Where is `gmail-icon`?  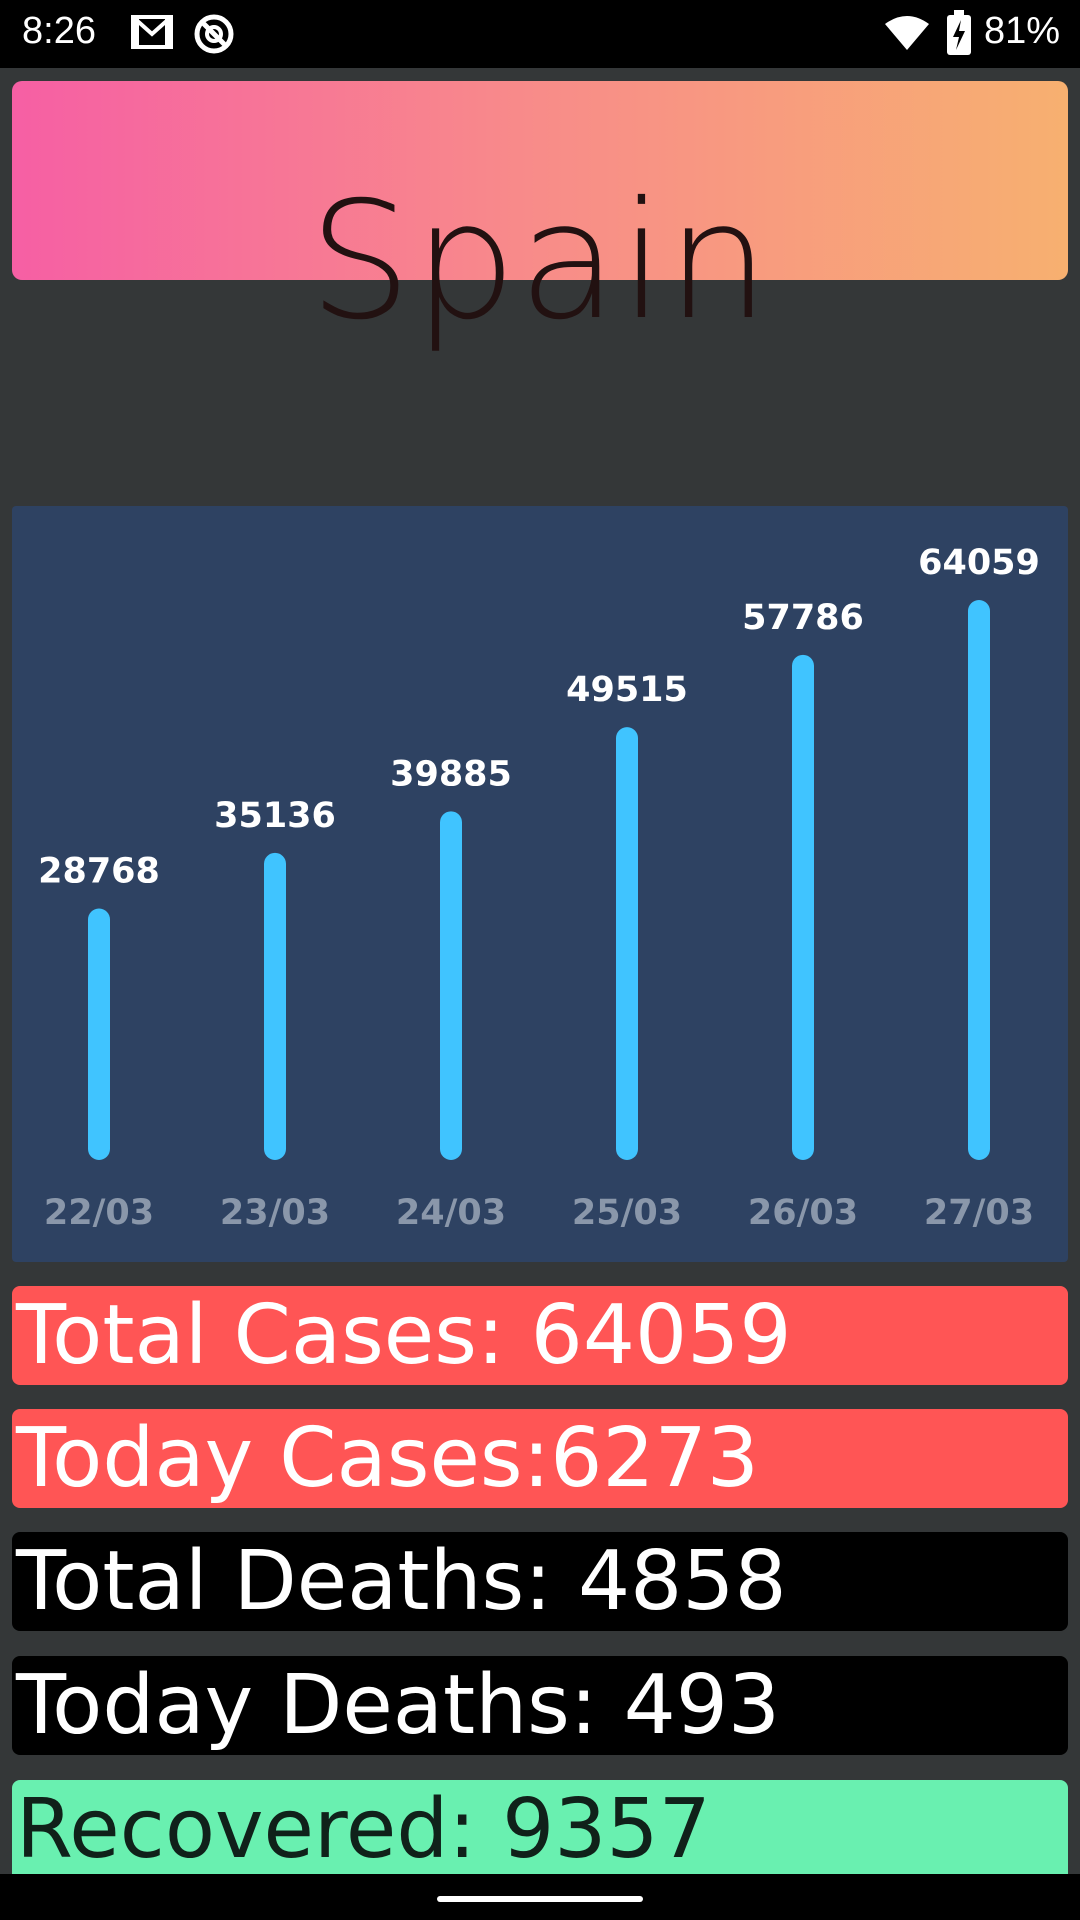 gmail-icon is located at coordinates (152, 34).